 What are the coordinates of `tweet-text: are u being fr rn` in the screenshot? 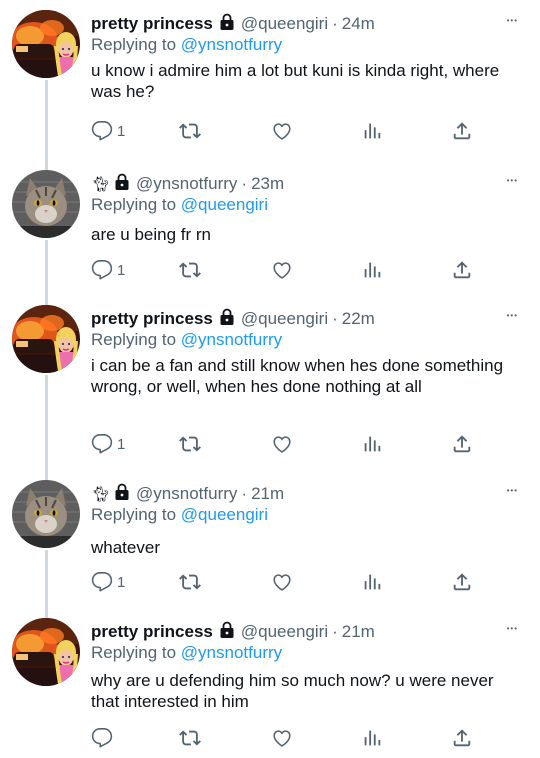 It's located at (151, 234).